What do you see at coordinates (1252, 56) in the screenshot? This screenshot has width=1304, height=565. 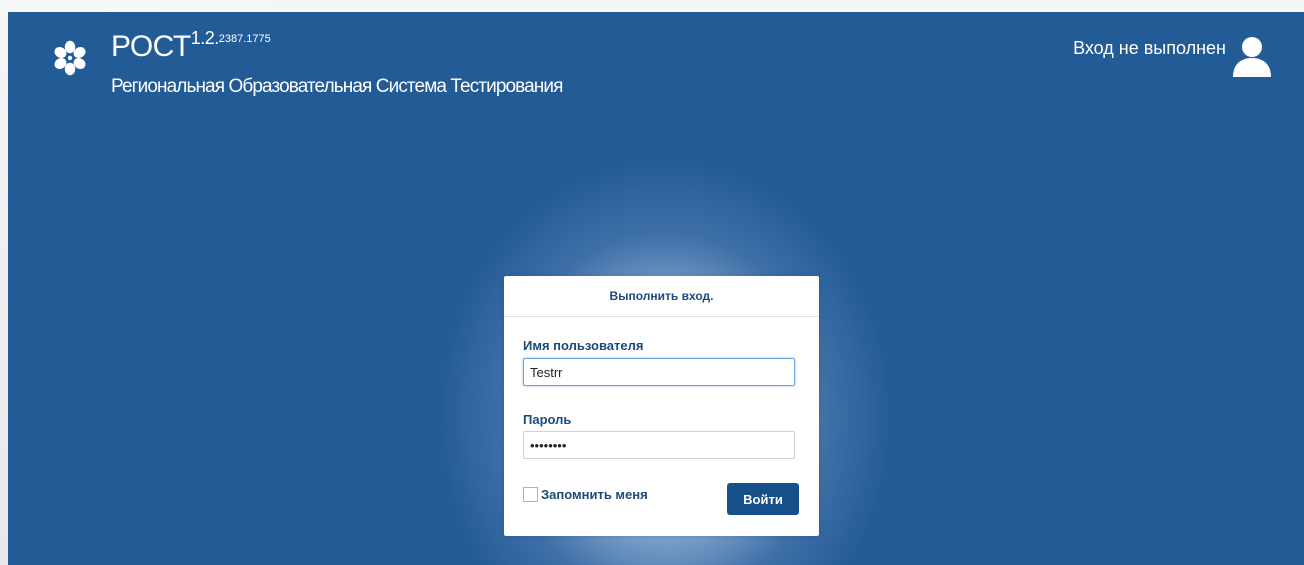 I see `user-icon` at bounding box center [1252, 56].